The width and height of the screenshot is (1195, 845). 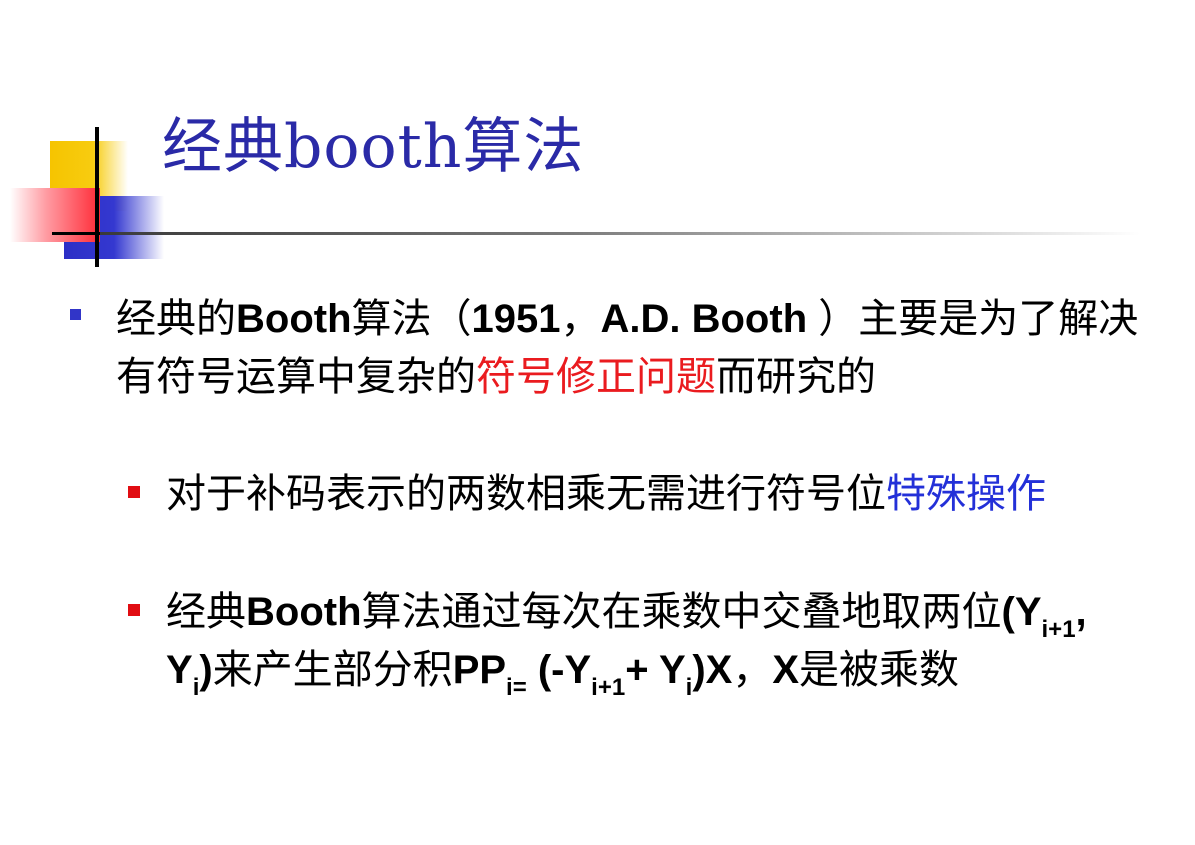 I want to click on slide-title: 经典booth算法, so click(x=373, y=147).